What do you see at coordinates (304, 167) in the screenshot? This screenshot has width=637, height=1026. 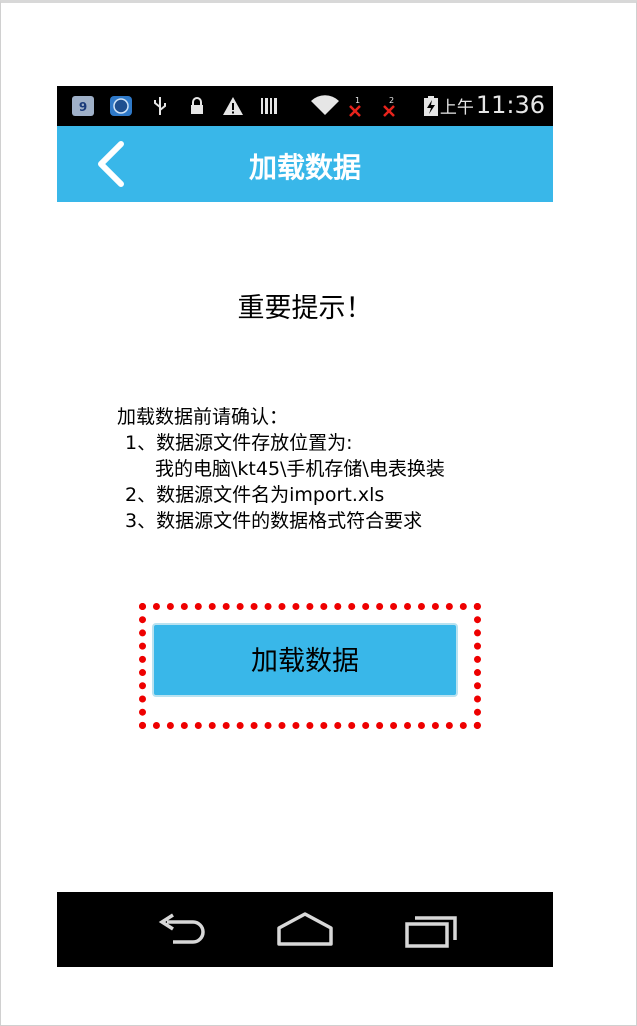 I see `page-title: 加载数据` at bounding box center [304, 167].